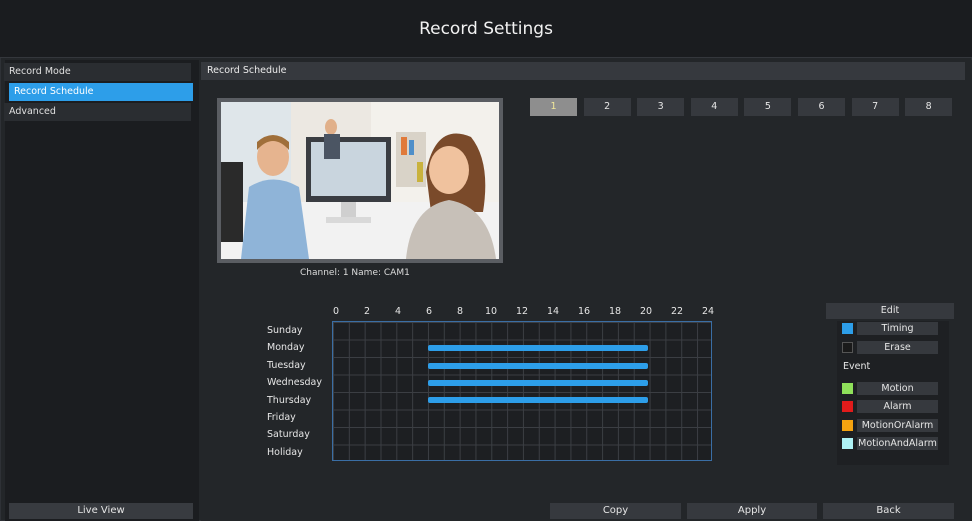 This screenshot has height=521, width=972. Describe the element at coordinates (929, 107) in the screenshot. I see `channel-button-8: 8` at that location.